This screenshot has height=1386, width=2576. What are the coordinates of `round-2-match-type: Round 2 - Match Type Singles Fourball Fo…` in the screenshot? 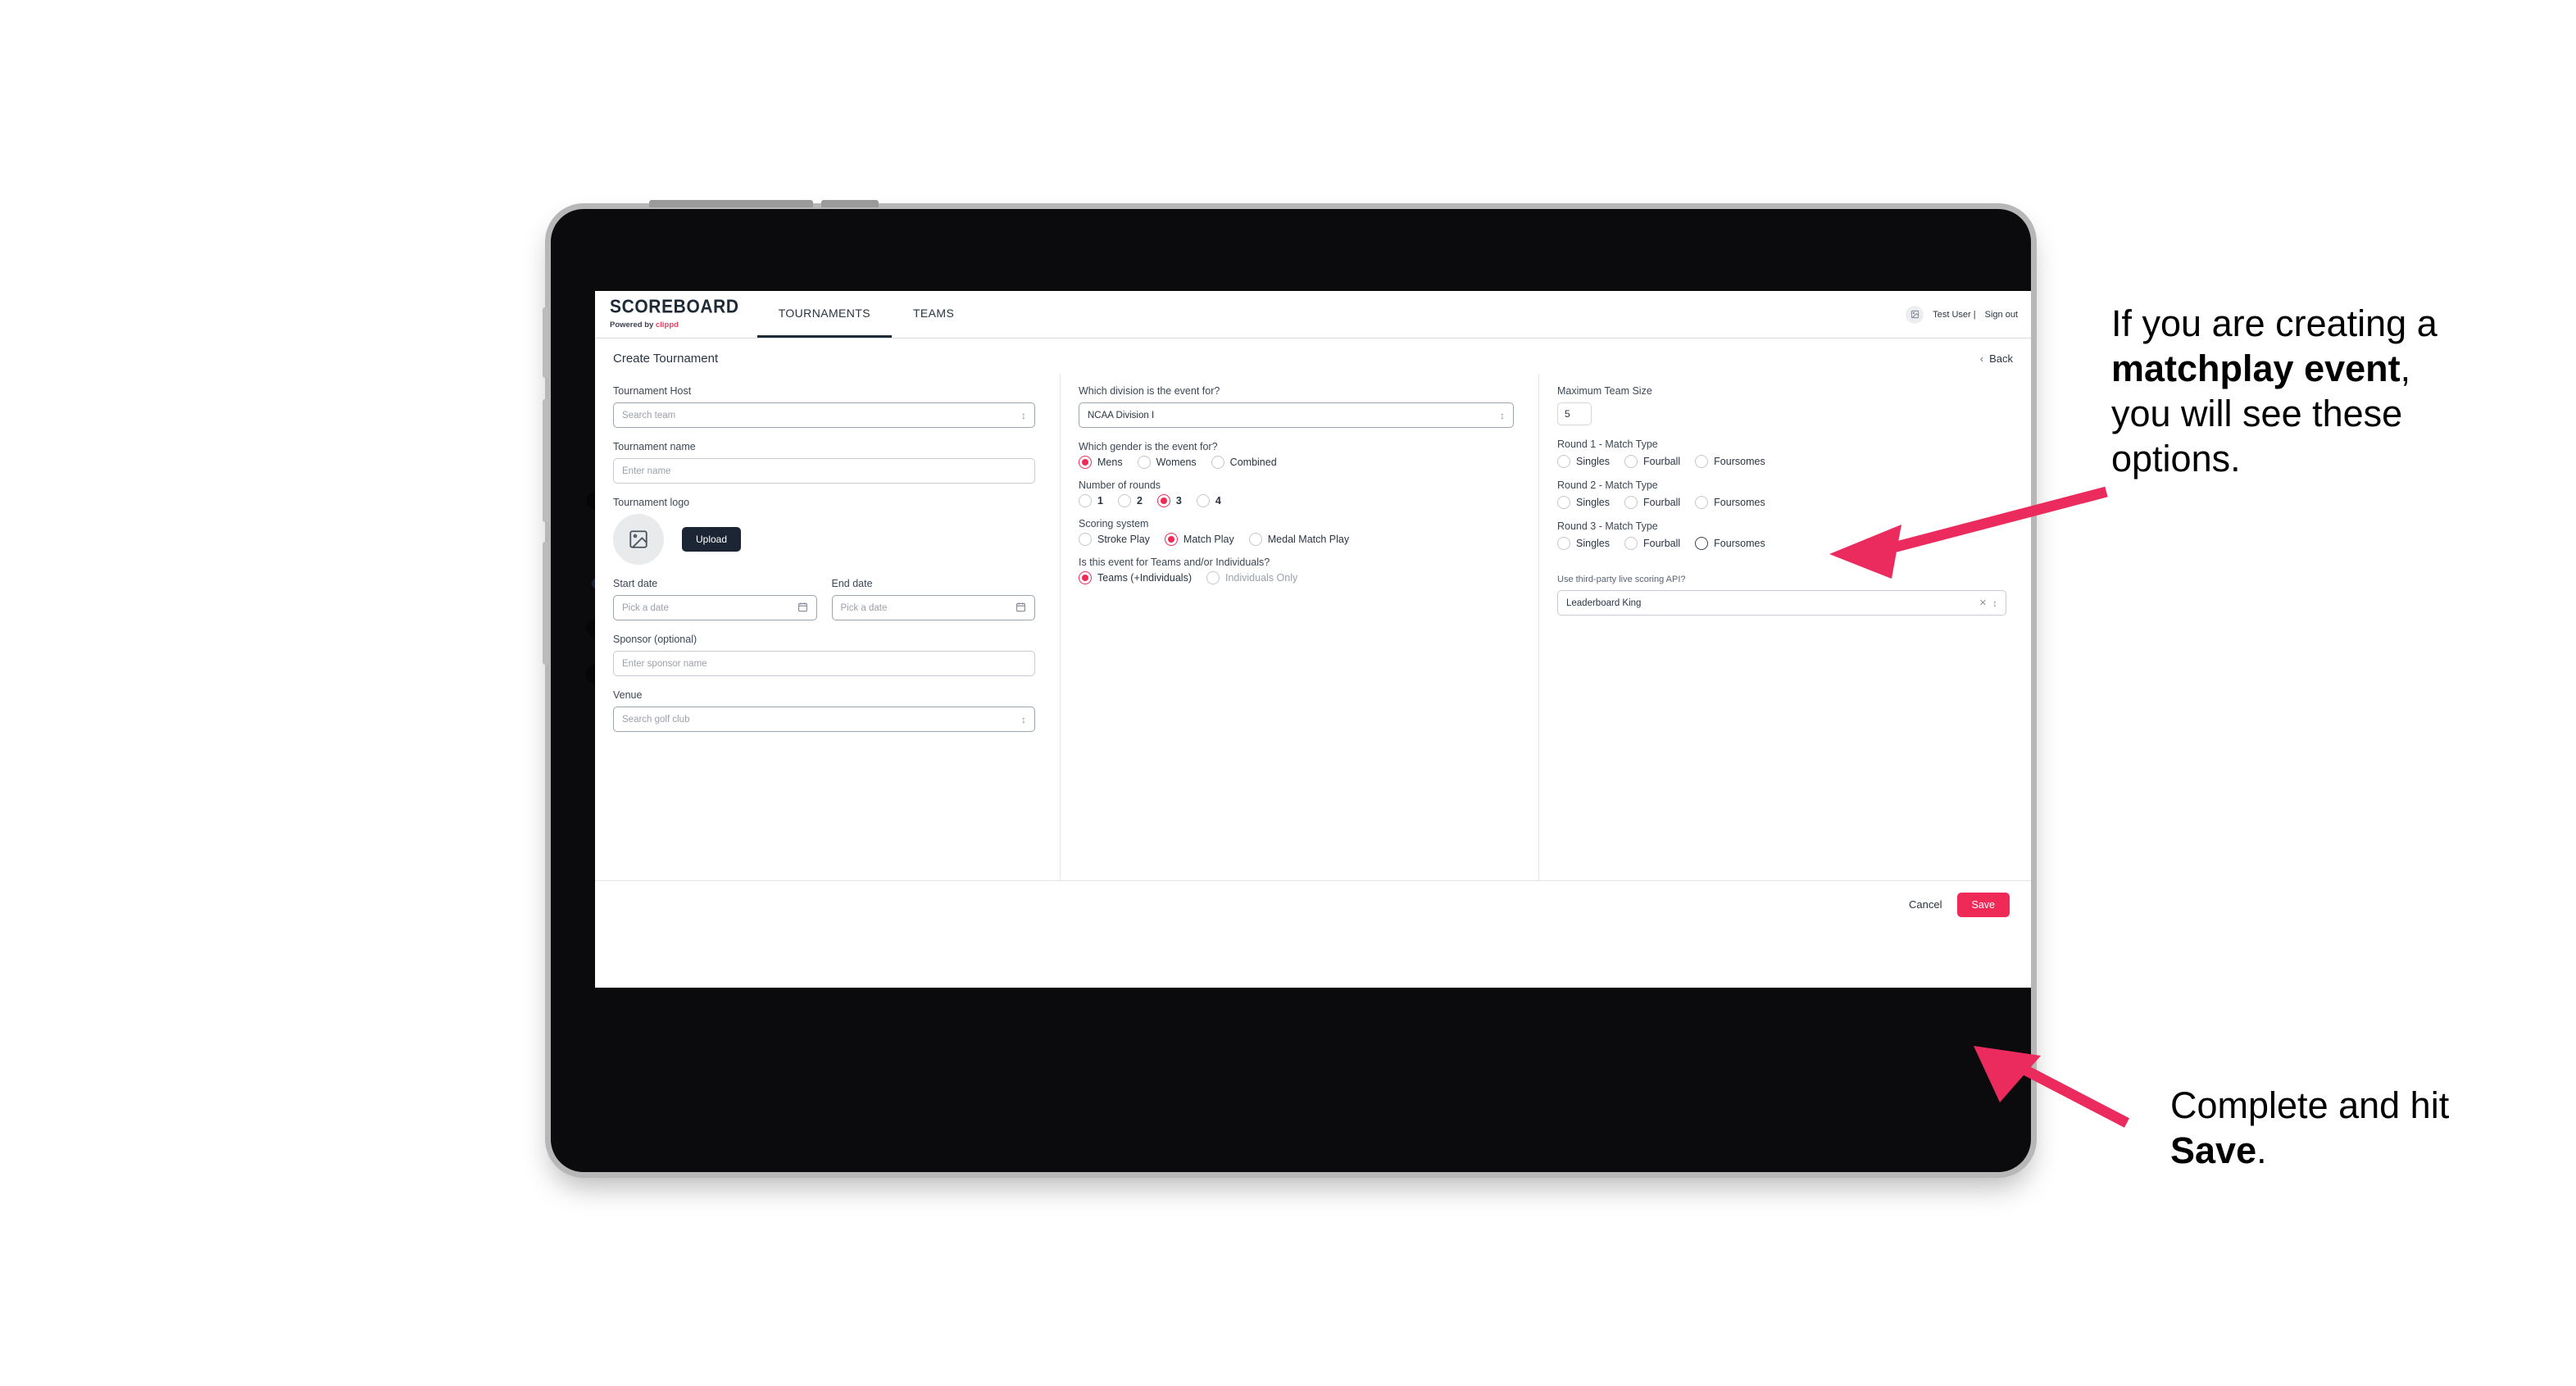 It's located at (1781, 494).